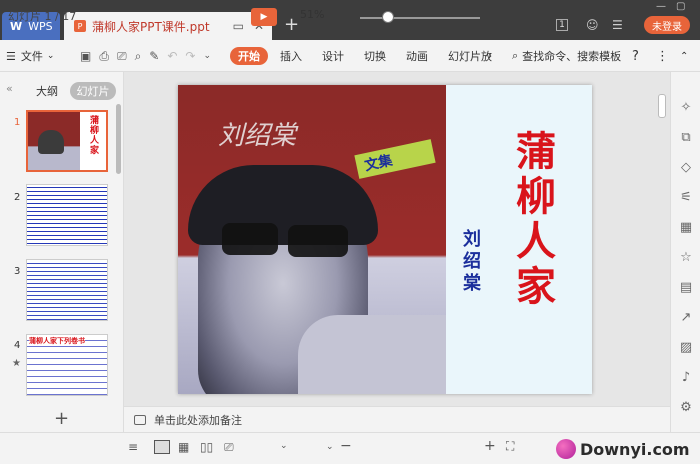  I want to click on tab-start: 开始, so click(249, 56).